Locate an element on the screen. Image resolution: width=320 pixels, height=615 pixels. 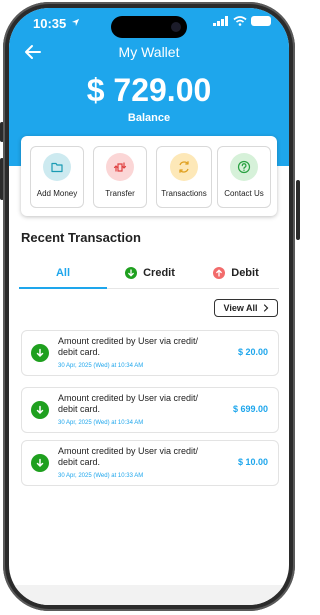
tab-all-label: All is located at coordinates (63, 273).